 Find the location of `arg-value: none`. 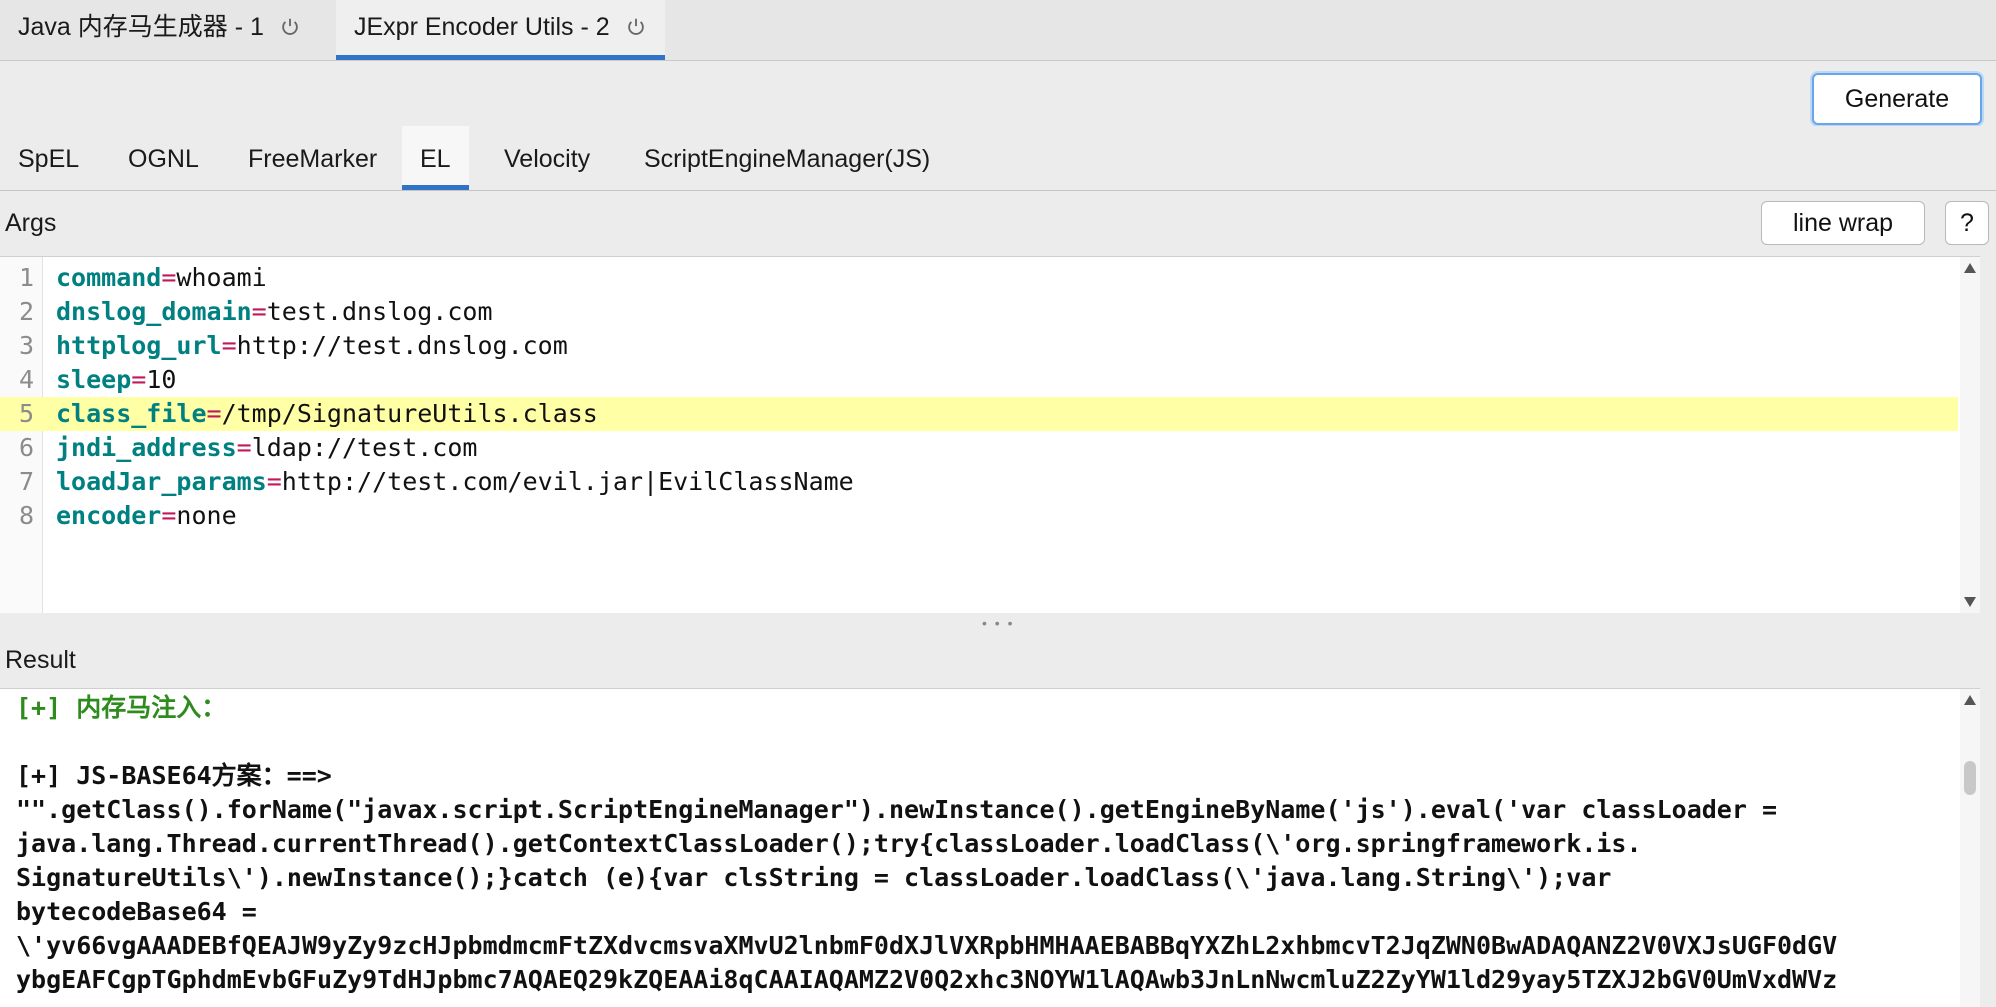

arg-value: none is located at coordinates (206, 515).